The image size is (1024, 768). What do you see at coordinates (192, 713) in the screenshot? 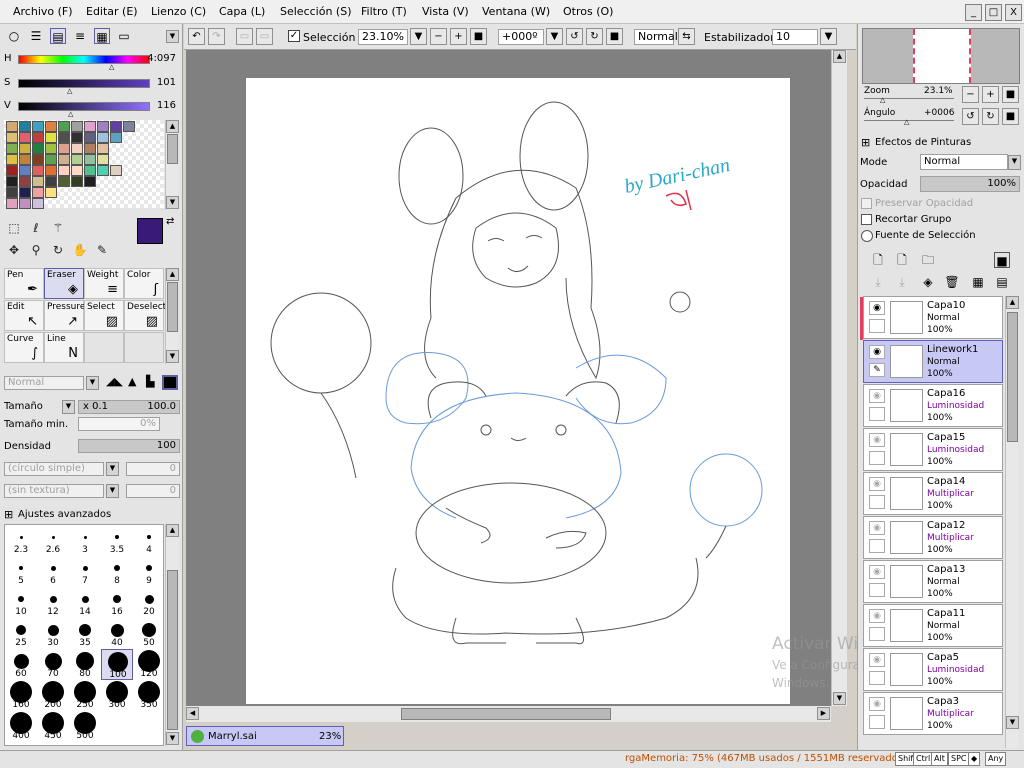
I see `canvas-scroll-left: ◀` at bounding box center [192, 713].